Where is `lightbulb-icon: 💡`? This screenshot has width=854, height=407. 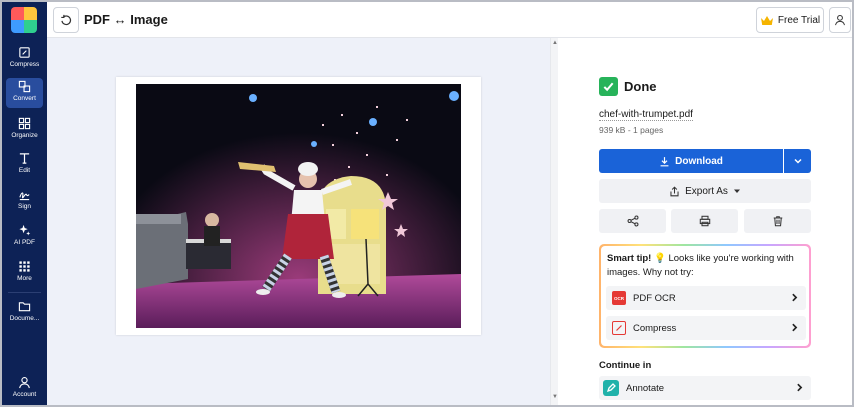
lightbulb-icon: 💡 is located at coordinates (659, 258).